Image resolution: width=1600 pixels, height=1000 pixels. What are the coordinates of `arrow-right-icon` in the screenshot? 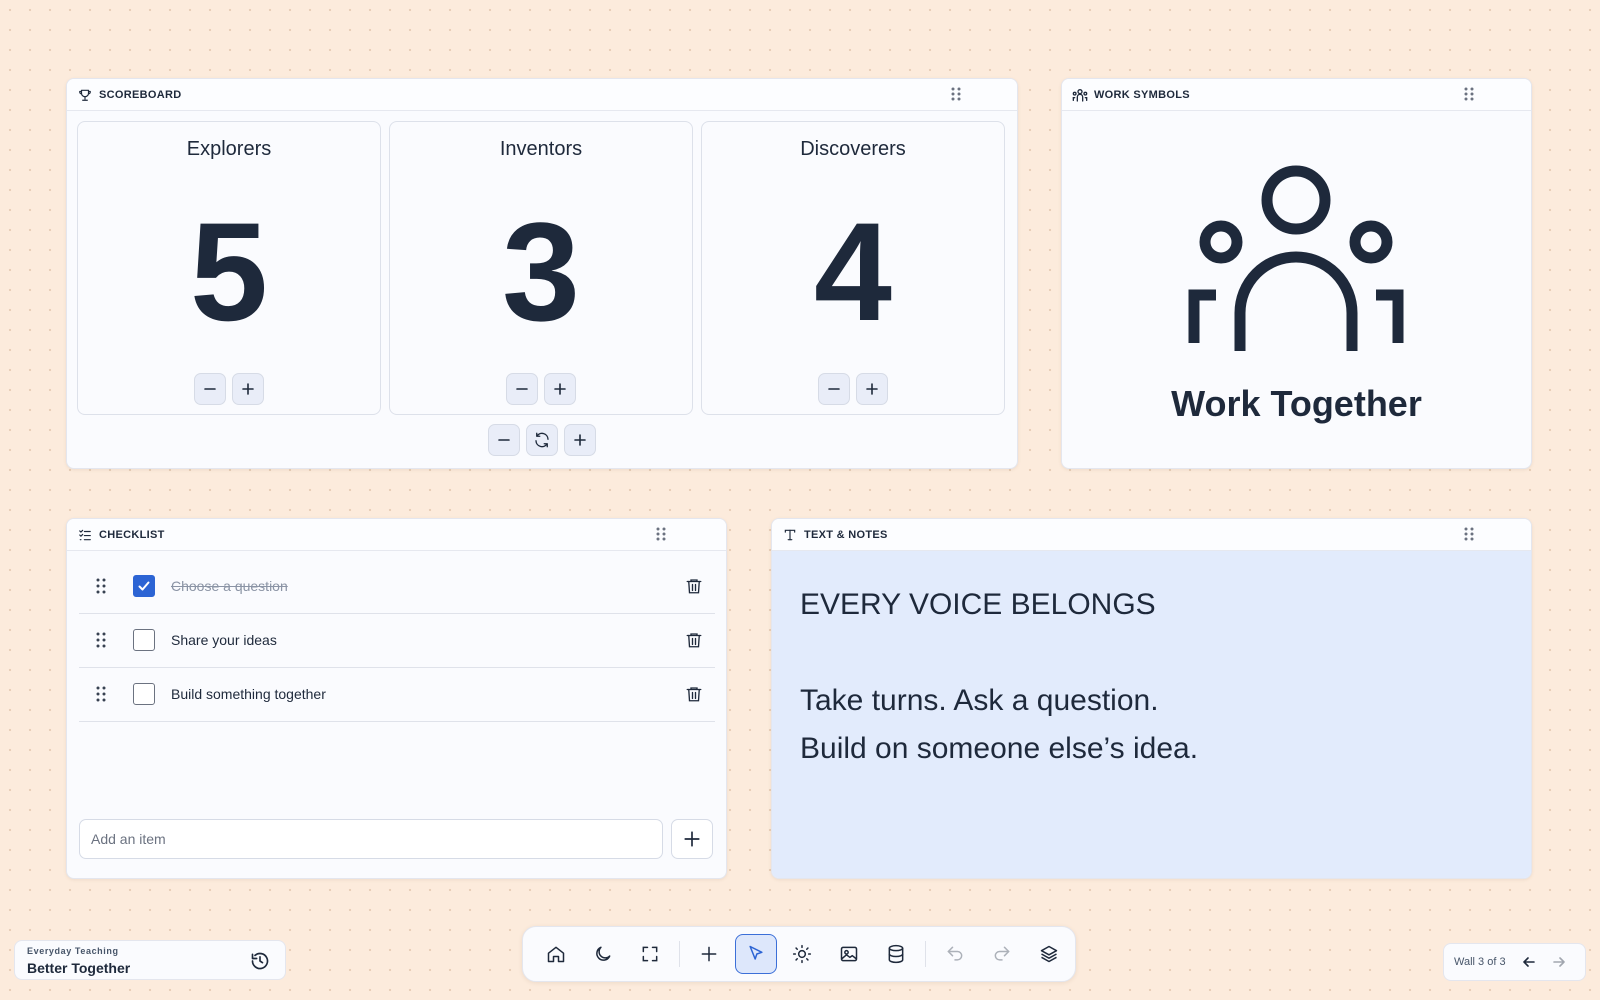 It's located at (1558, 962).